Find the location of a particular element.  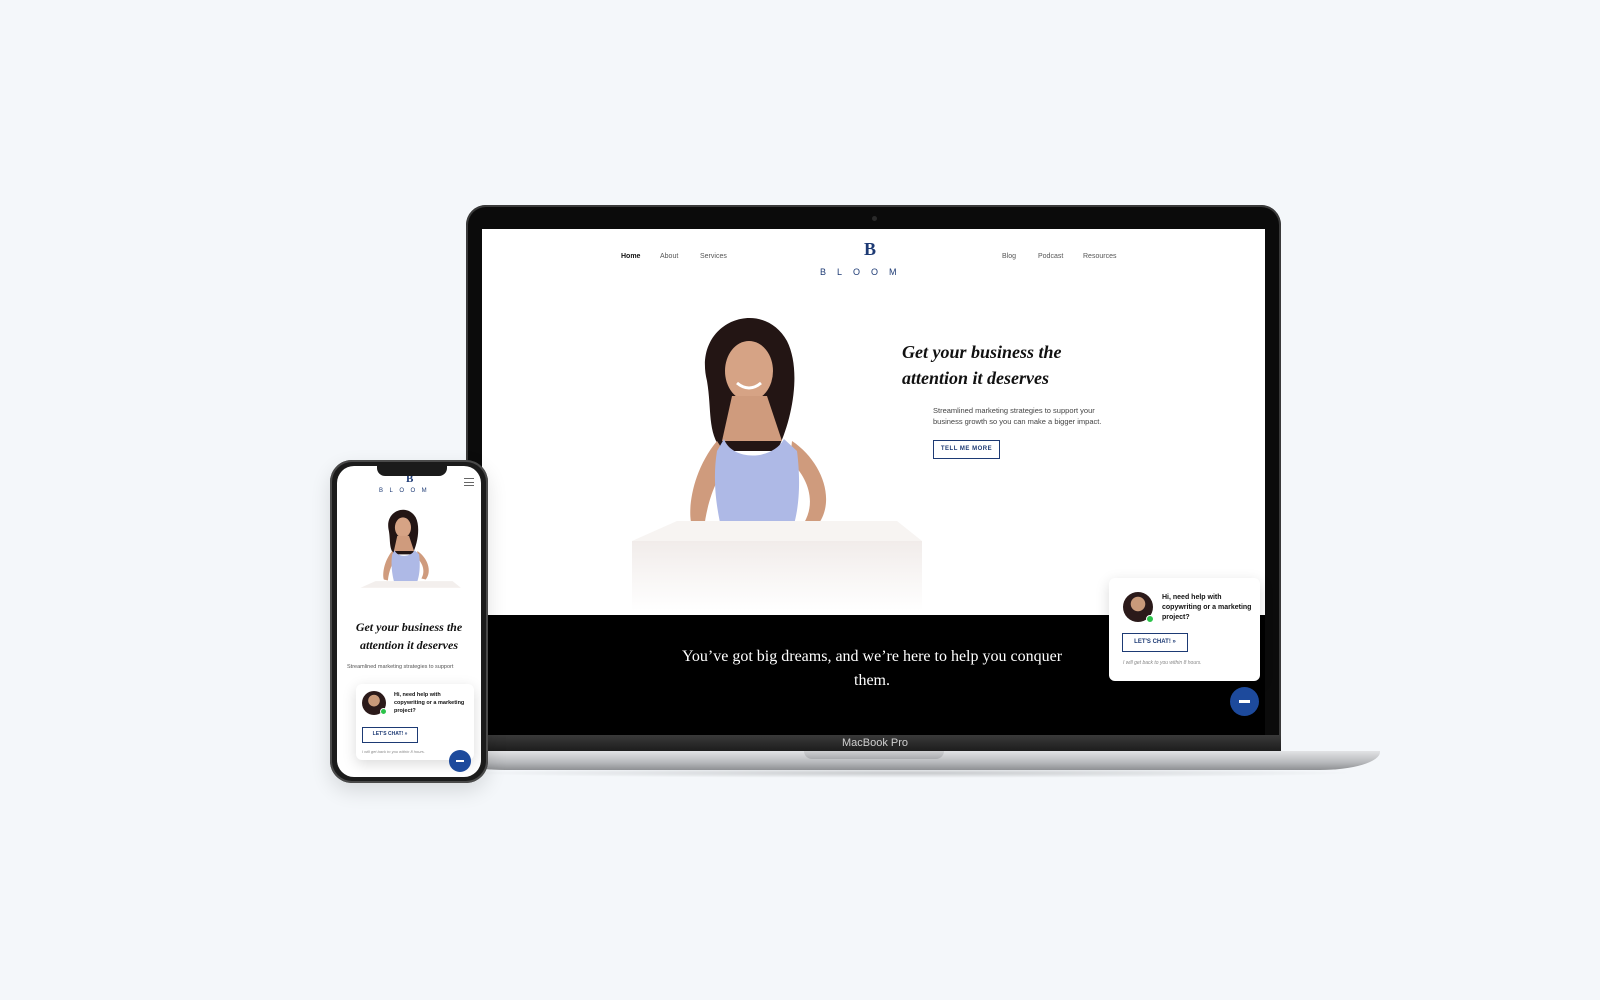

nav-resources: Resources is located at coordinates (1099, 256).